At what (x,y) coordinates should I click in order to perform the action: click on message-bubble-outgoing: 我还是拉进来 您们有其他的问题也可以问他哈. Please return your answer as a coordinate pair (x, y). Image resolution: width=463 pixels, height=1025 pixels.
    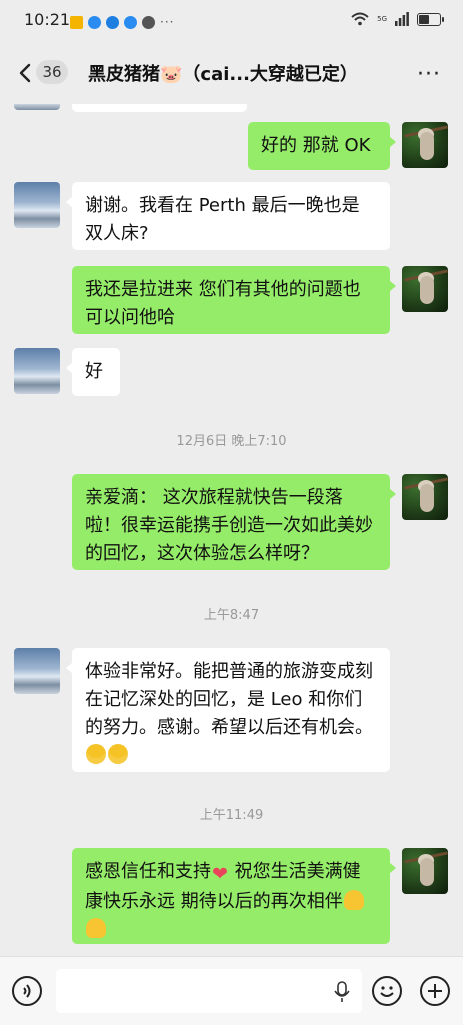
    Looking at the image, I should click on (234, 300).